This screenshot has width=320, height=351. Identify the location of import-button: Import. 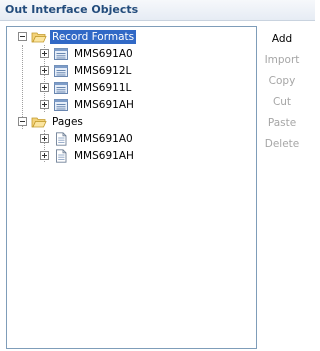
(282, 60).